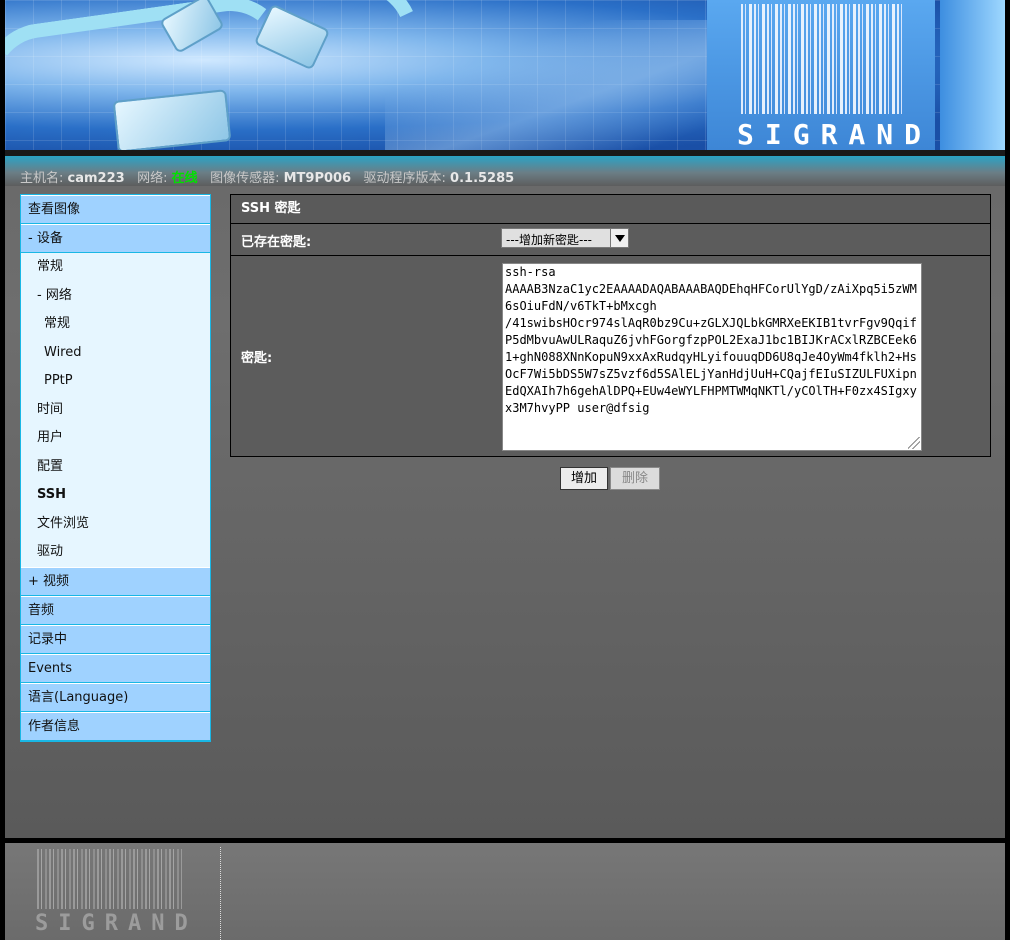 The height and width of the screenshot is (940, 1010). Describe the element at coordinates (482, 178) in the screenshot. I see `driver-version-value: 0.1.5285` at that location.